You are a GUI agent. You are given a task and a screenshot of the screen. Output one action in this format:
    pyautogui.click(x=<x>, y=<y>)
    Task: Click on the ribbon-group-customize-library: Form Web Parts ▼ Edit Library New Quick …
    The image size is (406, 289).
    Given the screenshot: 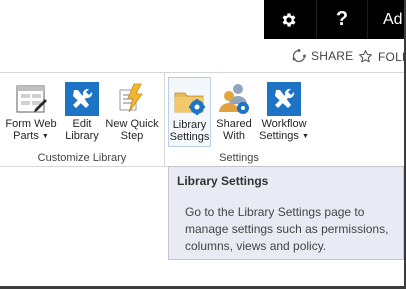 What is the action you would take?
    pyautogui.click(x=82, y=119)
    